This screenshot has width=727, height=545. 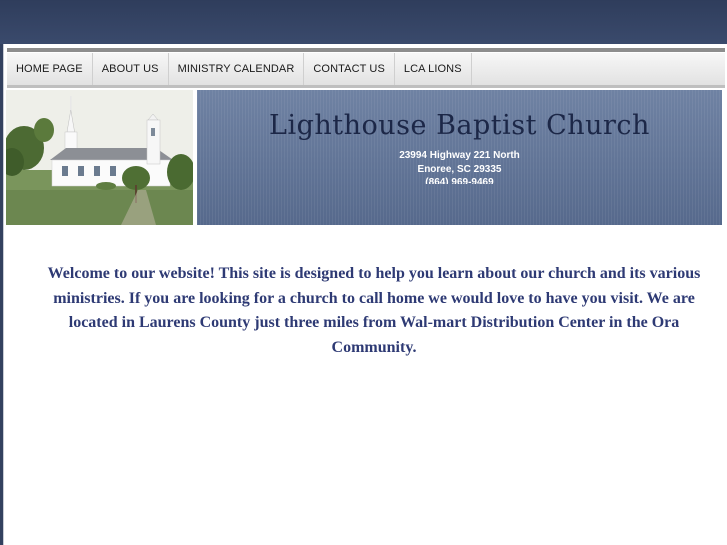 I want to click on nav-lca-lions: LCA LIONS, so click(x=433, y=69).